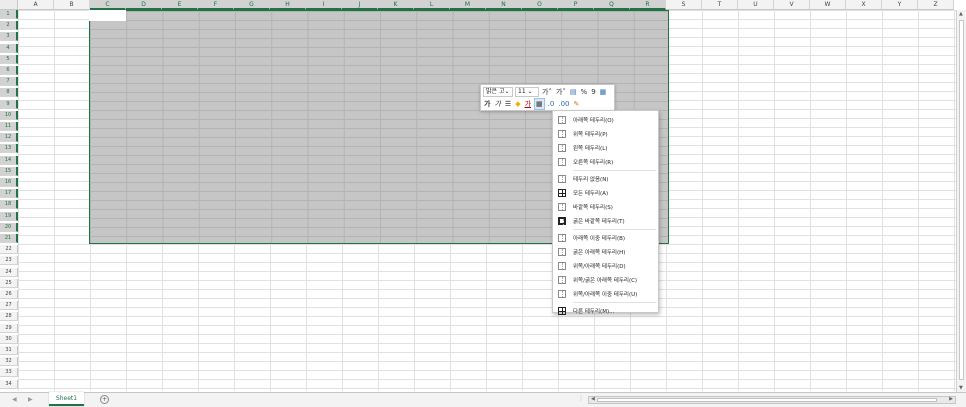 This screenshot has height=407, width=966. Describe the element at coordinates (605, 134) in the screenshot. I see `menu-item-top-border: 위쪽 테두리(P)` at that location.